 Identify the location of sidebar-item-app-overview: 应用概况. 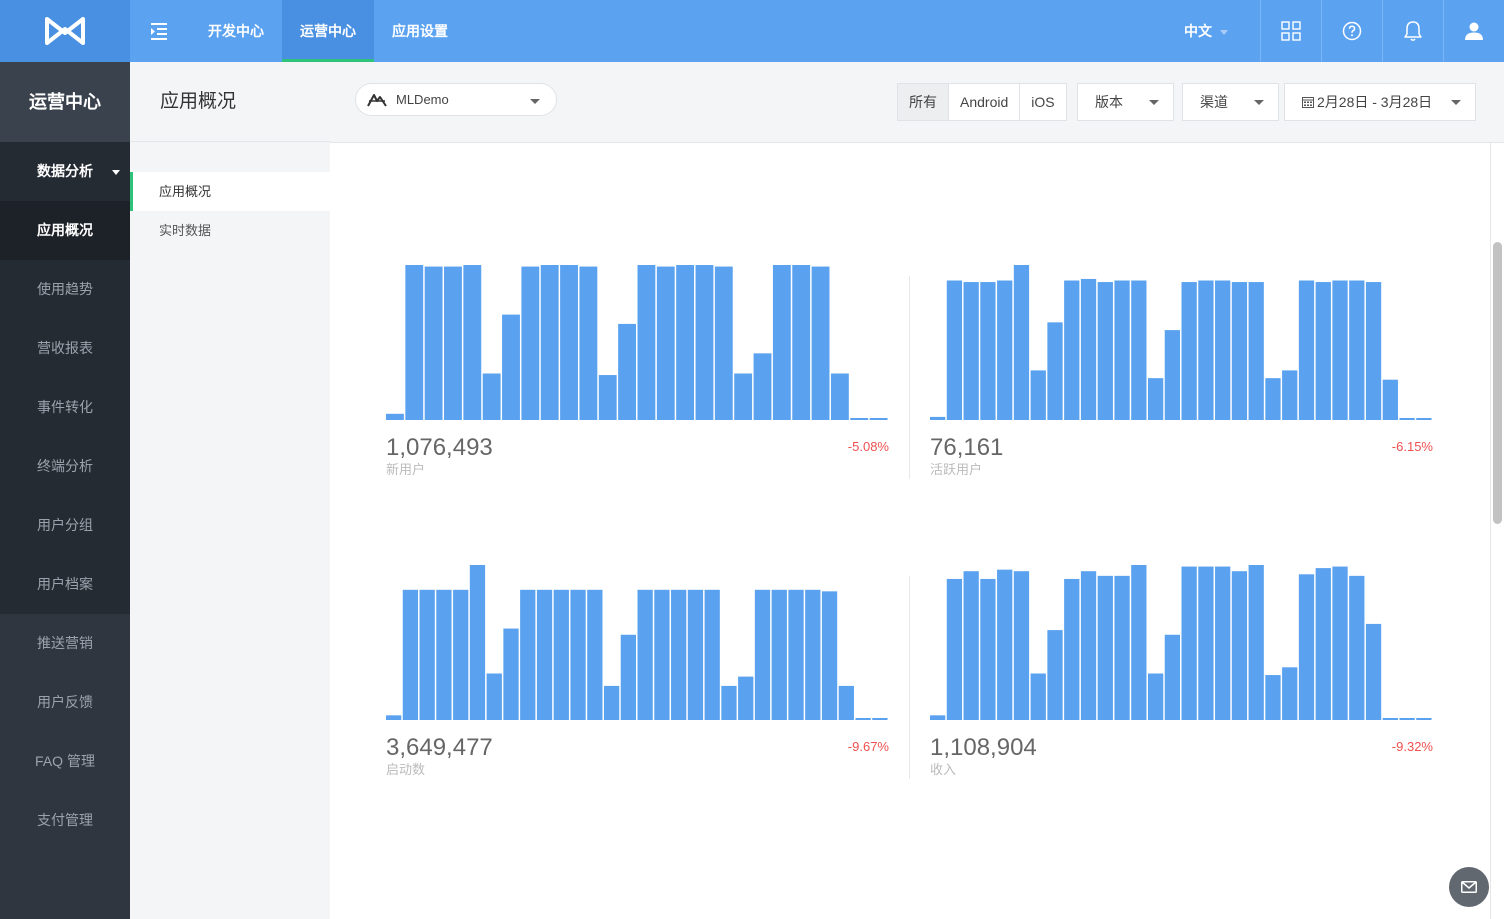
(65, 230).